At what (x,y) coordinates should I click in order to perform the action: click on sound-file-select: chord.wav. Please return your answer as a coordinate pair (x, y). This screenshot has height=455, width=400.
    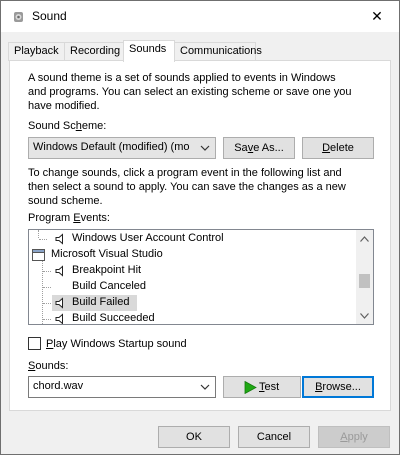
    Looking at the image, I should click on (122, 387).